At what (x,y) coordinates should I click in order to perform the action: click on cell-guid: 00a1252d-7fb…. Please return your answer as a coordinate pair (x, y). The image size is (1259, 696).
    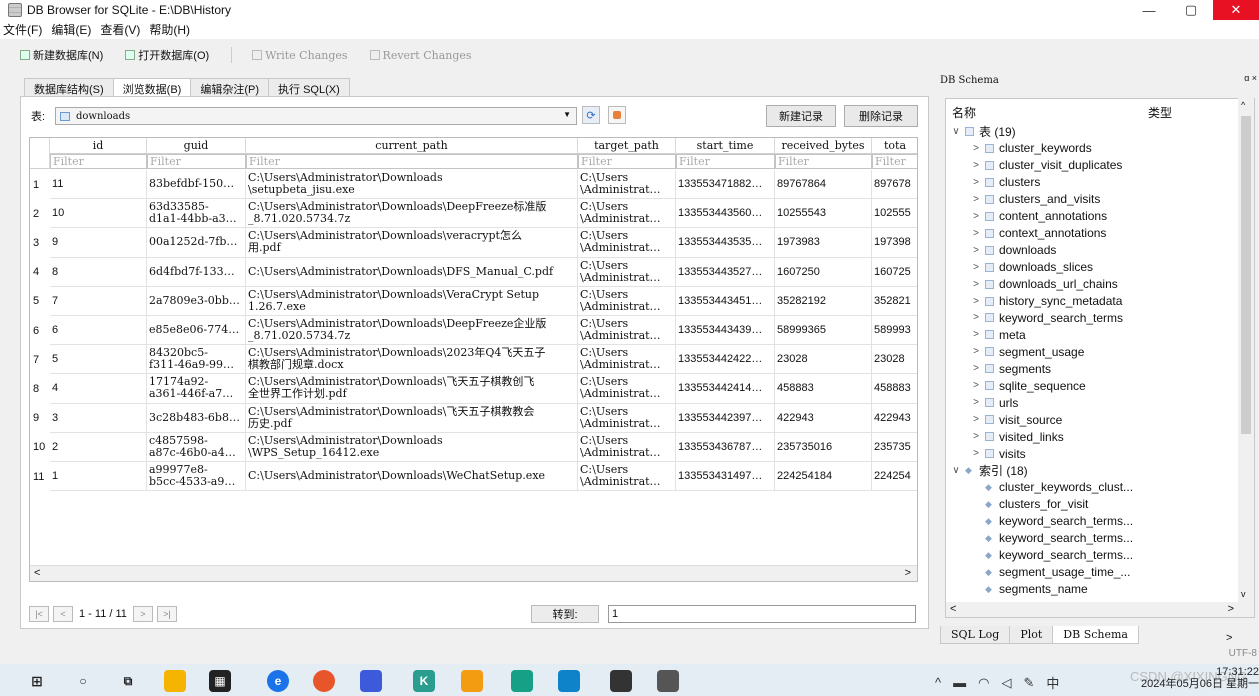
    Looking at the image, I should click on (196, 243).